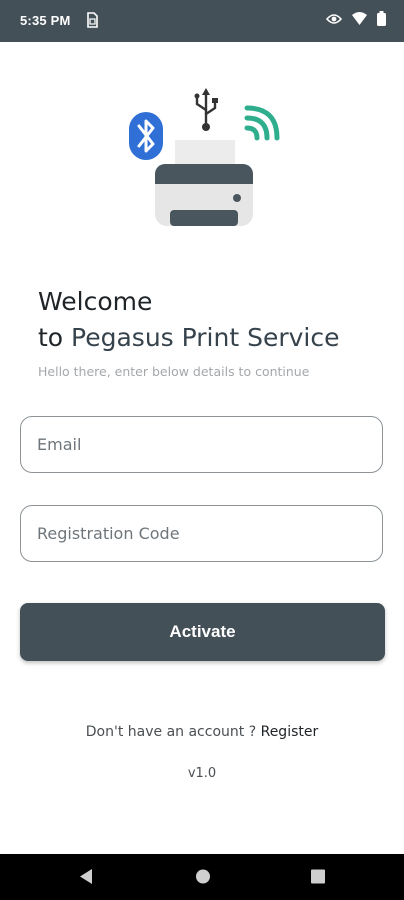 The image size is (404, 900). I want to click on sim-icon, so click(92, 20).